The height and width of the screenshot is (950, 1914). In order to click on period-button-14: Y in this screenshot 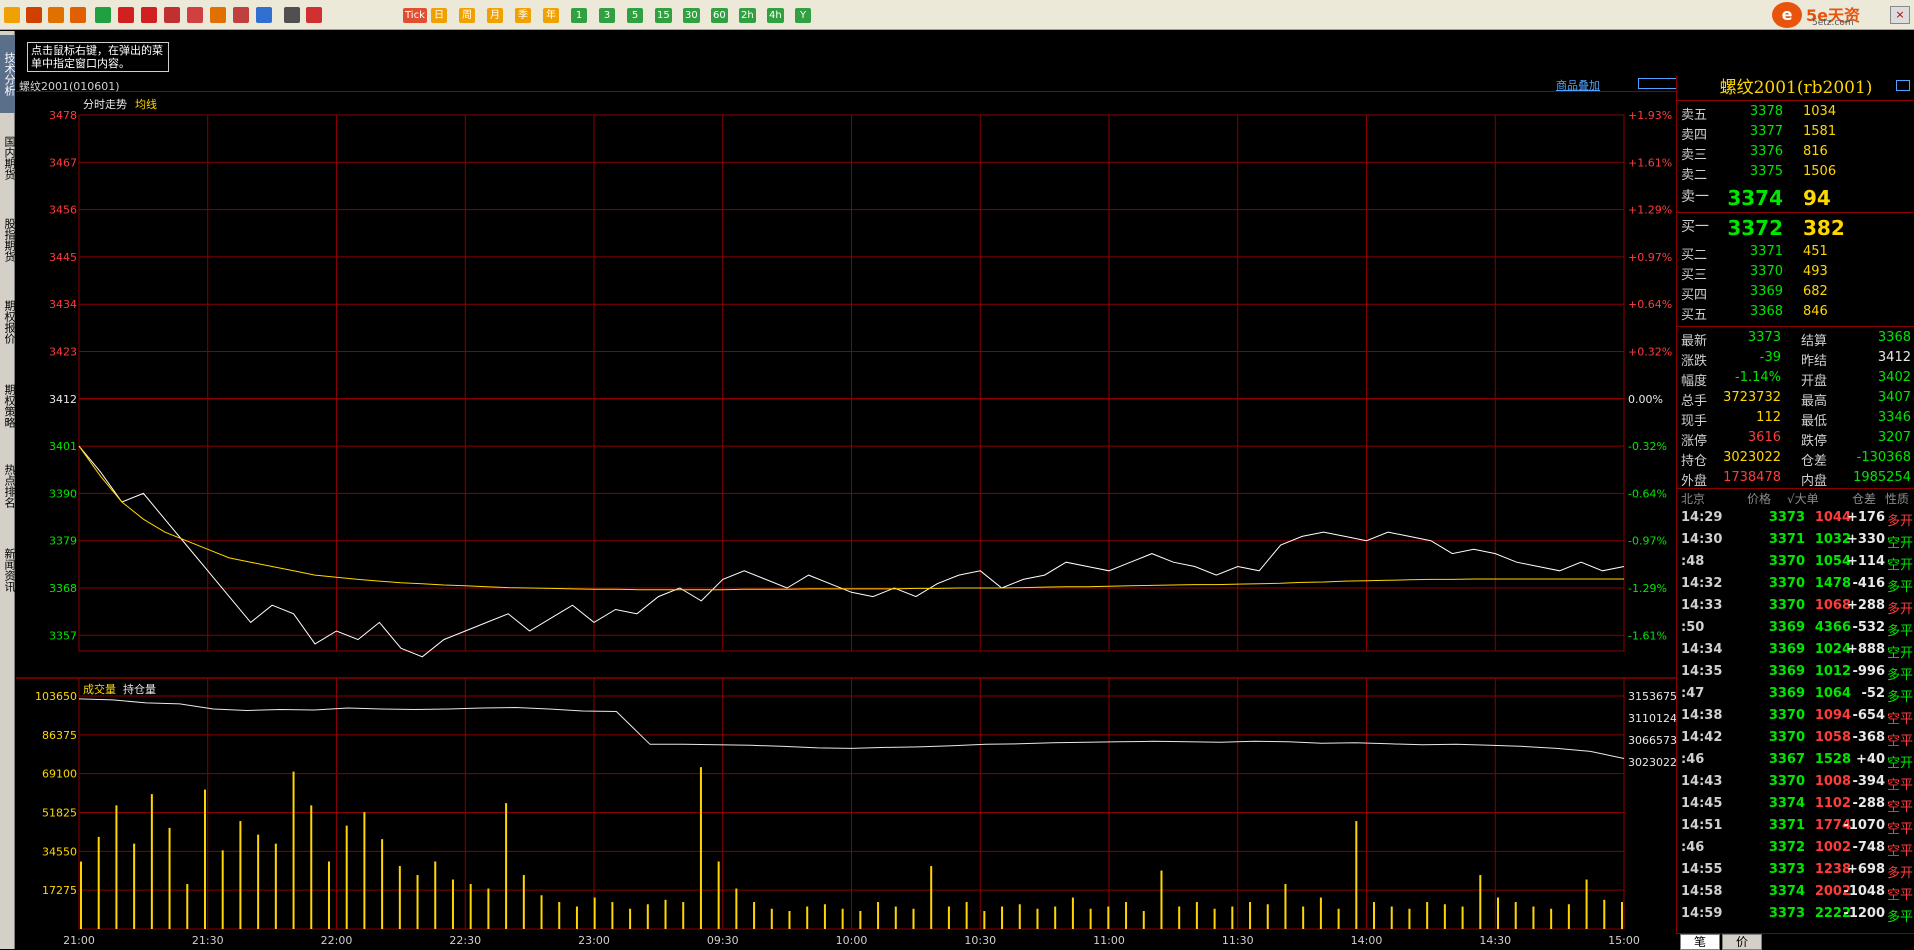, I will do `click(803, 15)`.